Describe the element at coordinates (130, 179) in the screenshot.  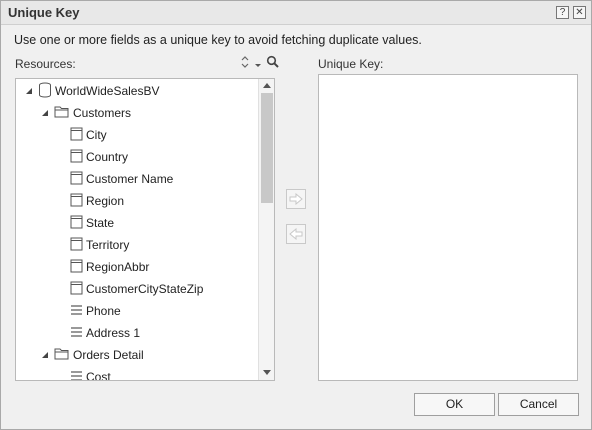
I see `tree-node-label: Customer Name` at that location.